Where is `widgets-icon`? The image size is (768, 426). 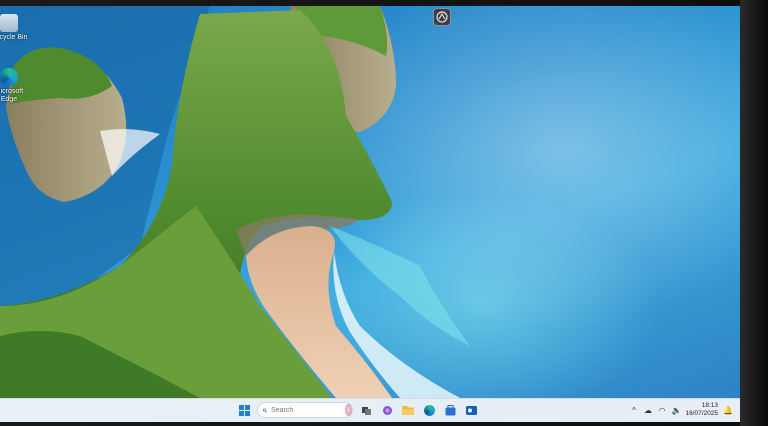
widgets-icon is located at coordinates (348, 410).